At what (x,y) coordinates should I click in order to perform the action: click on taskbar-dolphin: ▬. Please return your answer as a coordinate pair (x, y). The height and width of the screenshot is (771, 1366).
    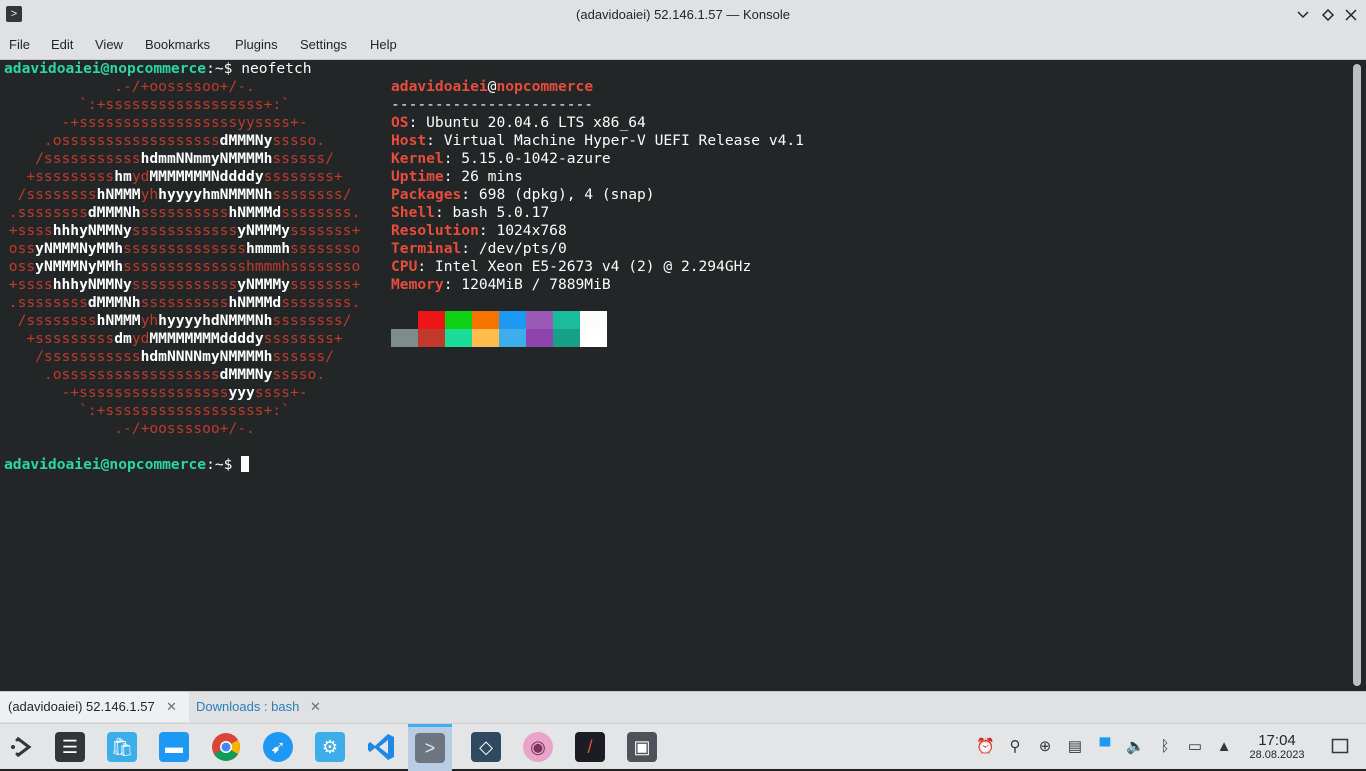
    Looking at the image, I should click on (174, 747).